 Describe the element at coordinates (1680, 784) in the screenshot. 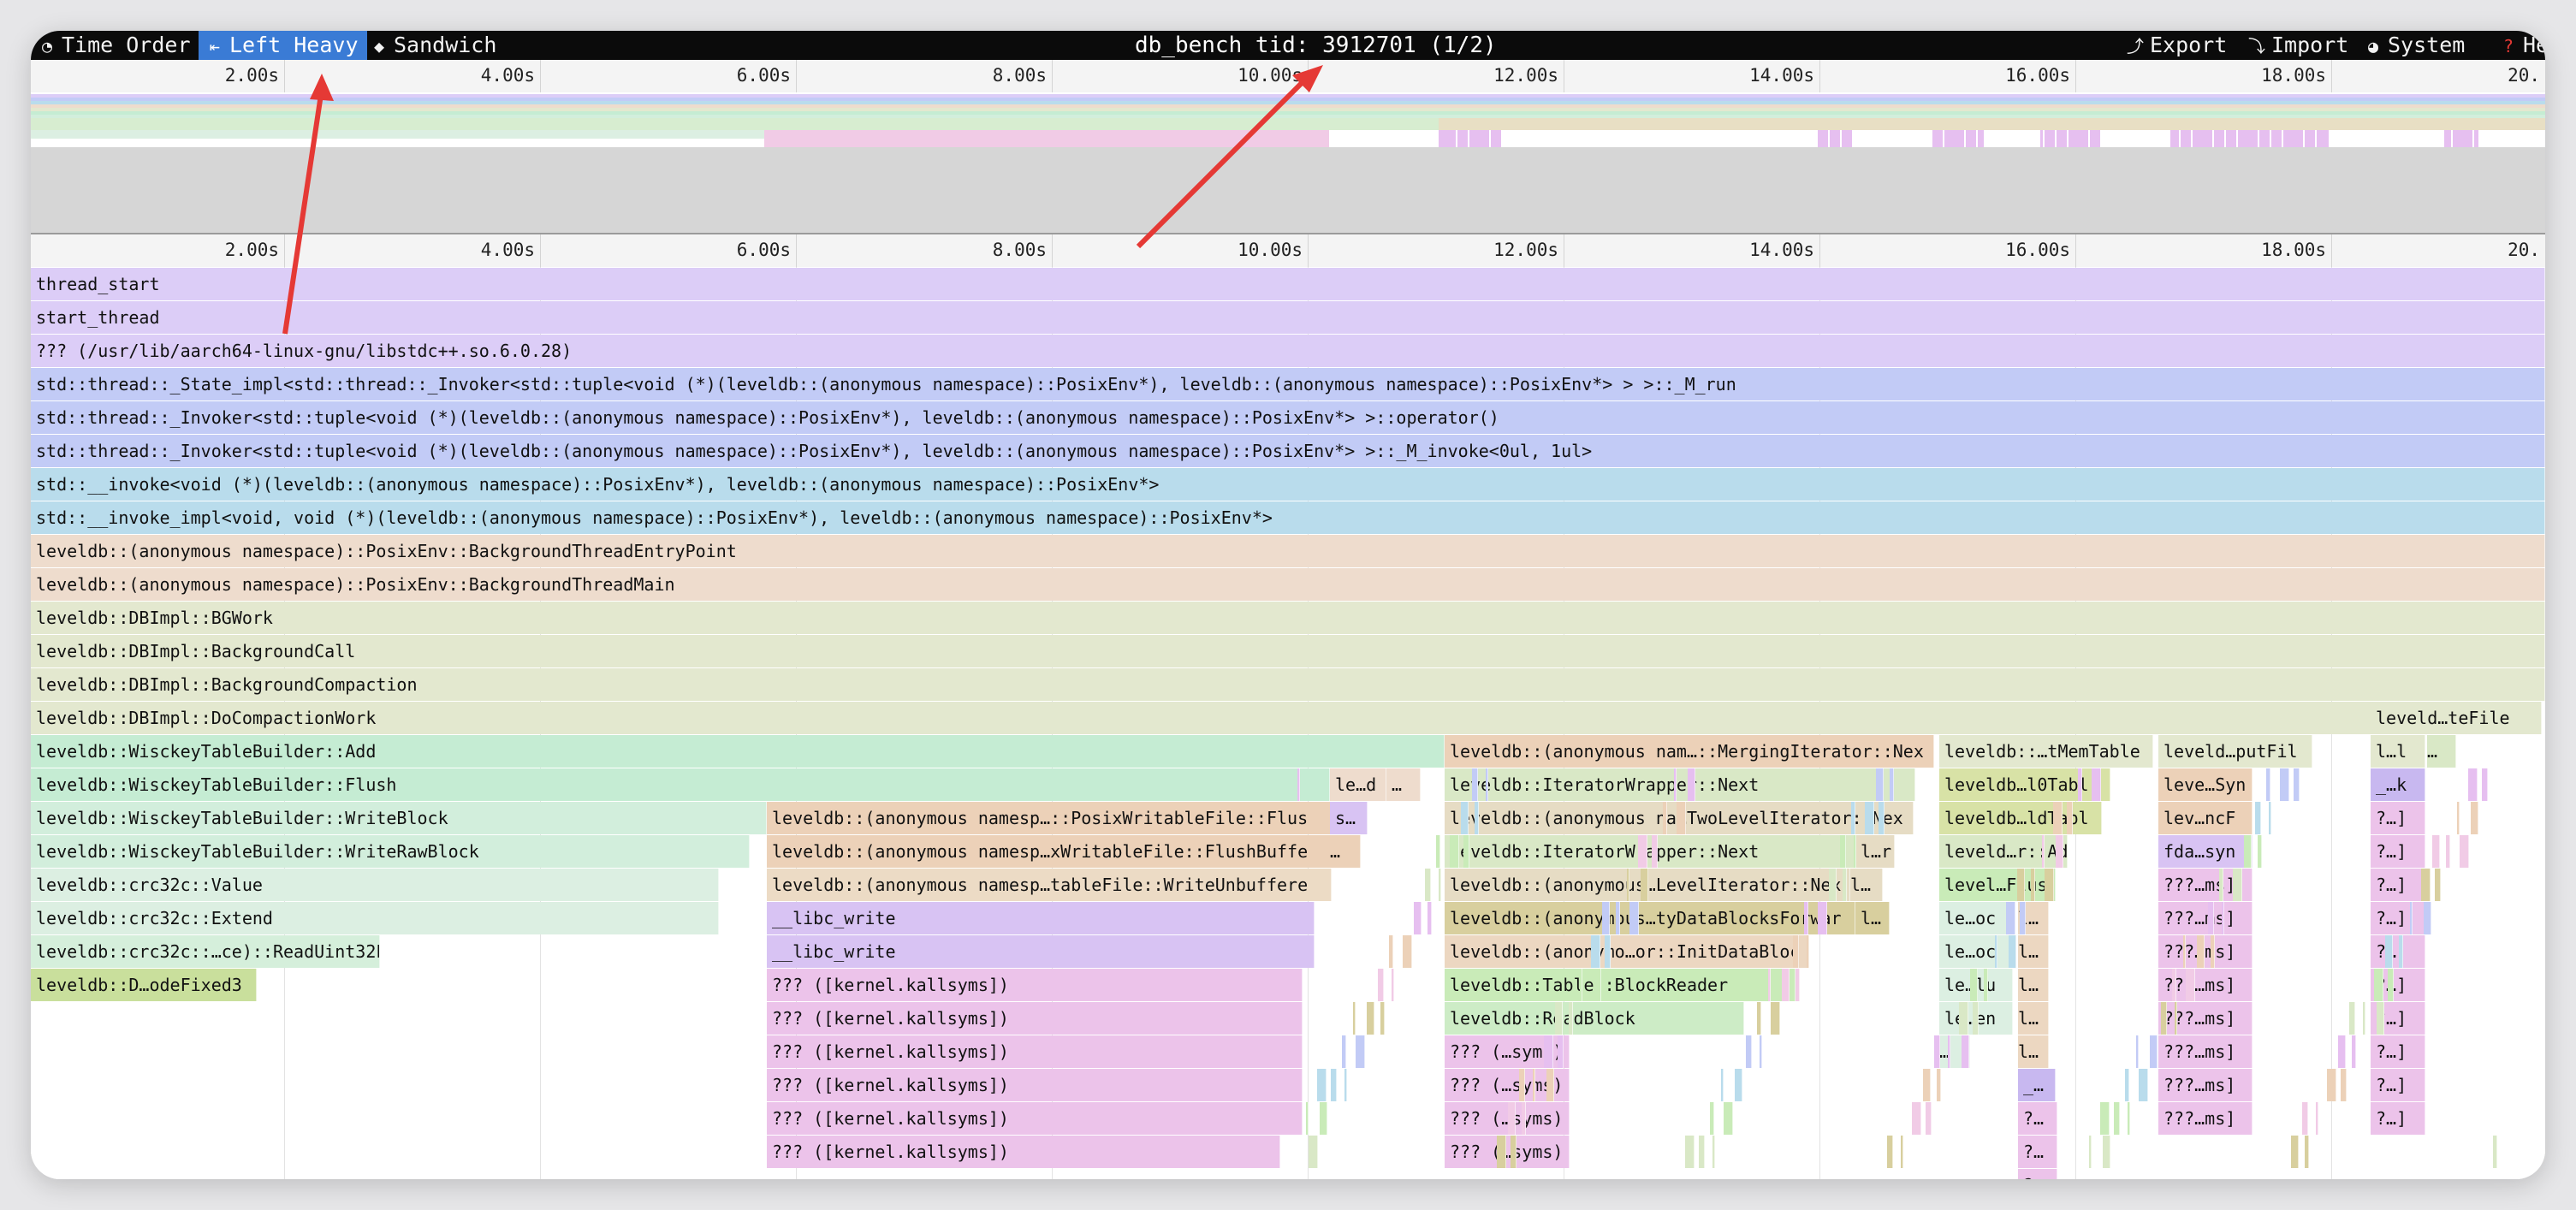

I see `flame-frame: leveldb::IteratorWrapper::Next` at that location.